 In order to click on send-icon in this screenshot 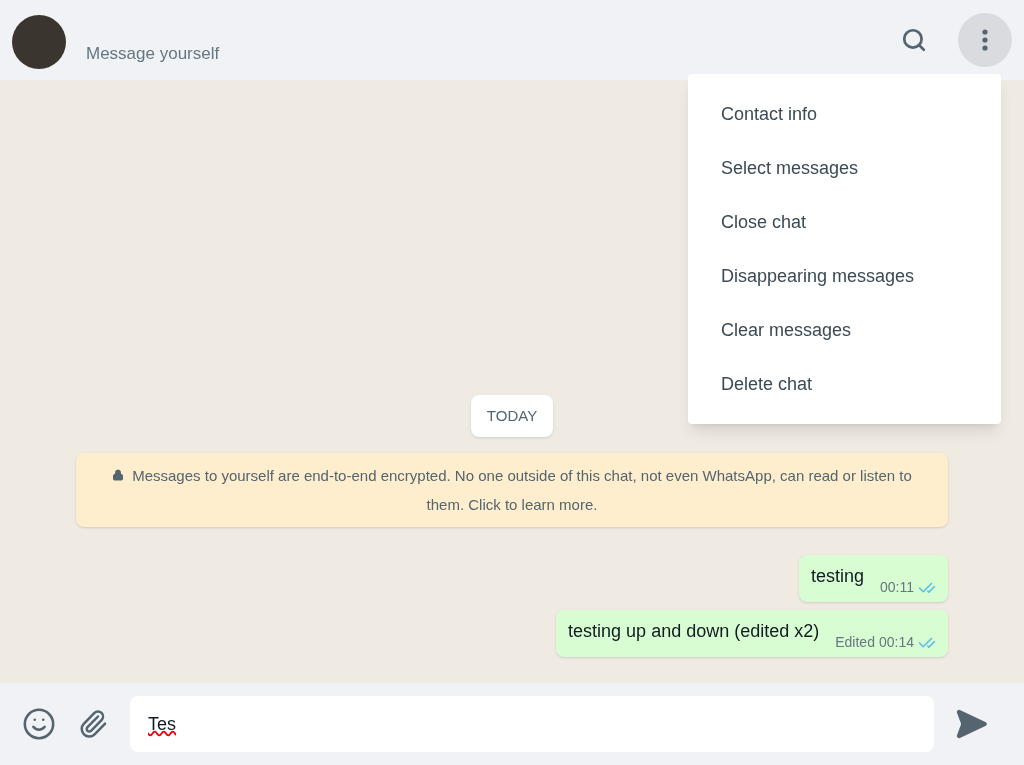, I will do `click(971, 724)`.